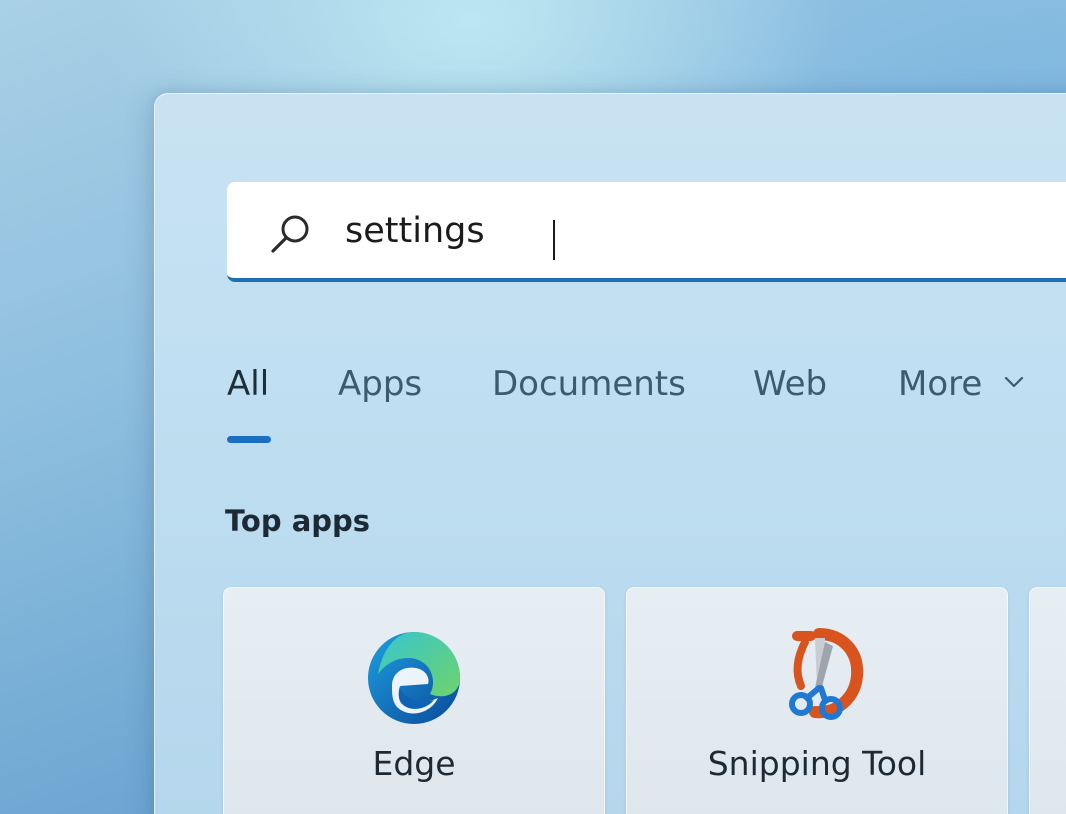 This screenshot has width=1066, height=814. What do you see at coordinates (1014, 381) in the screenshot?
I see `chevron-down-icon` at bounding box center [1014, 381].